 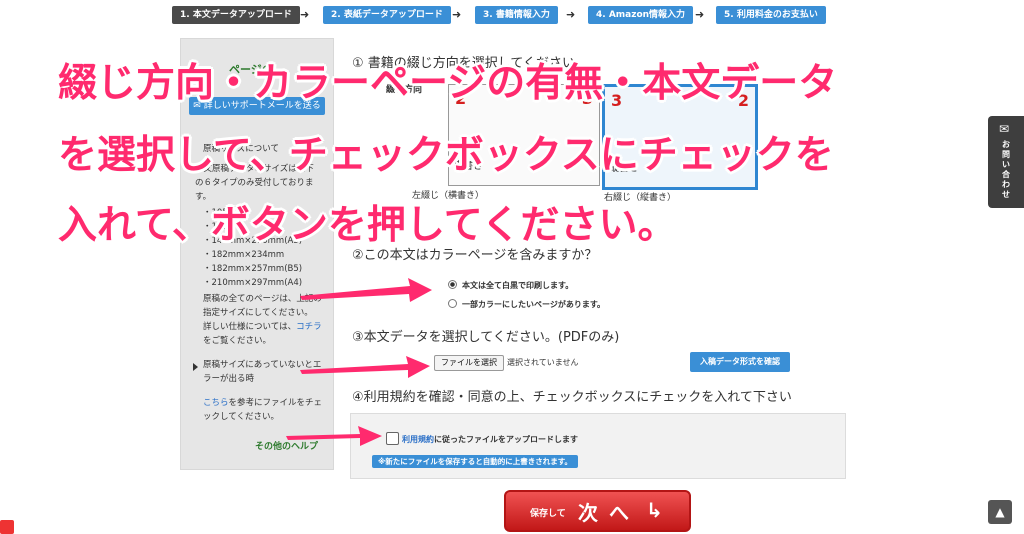 I want to click on instruction-caption-line: を選択して、チェックボックスにチェックを, so click(x=446, y=155).